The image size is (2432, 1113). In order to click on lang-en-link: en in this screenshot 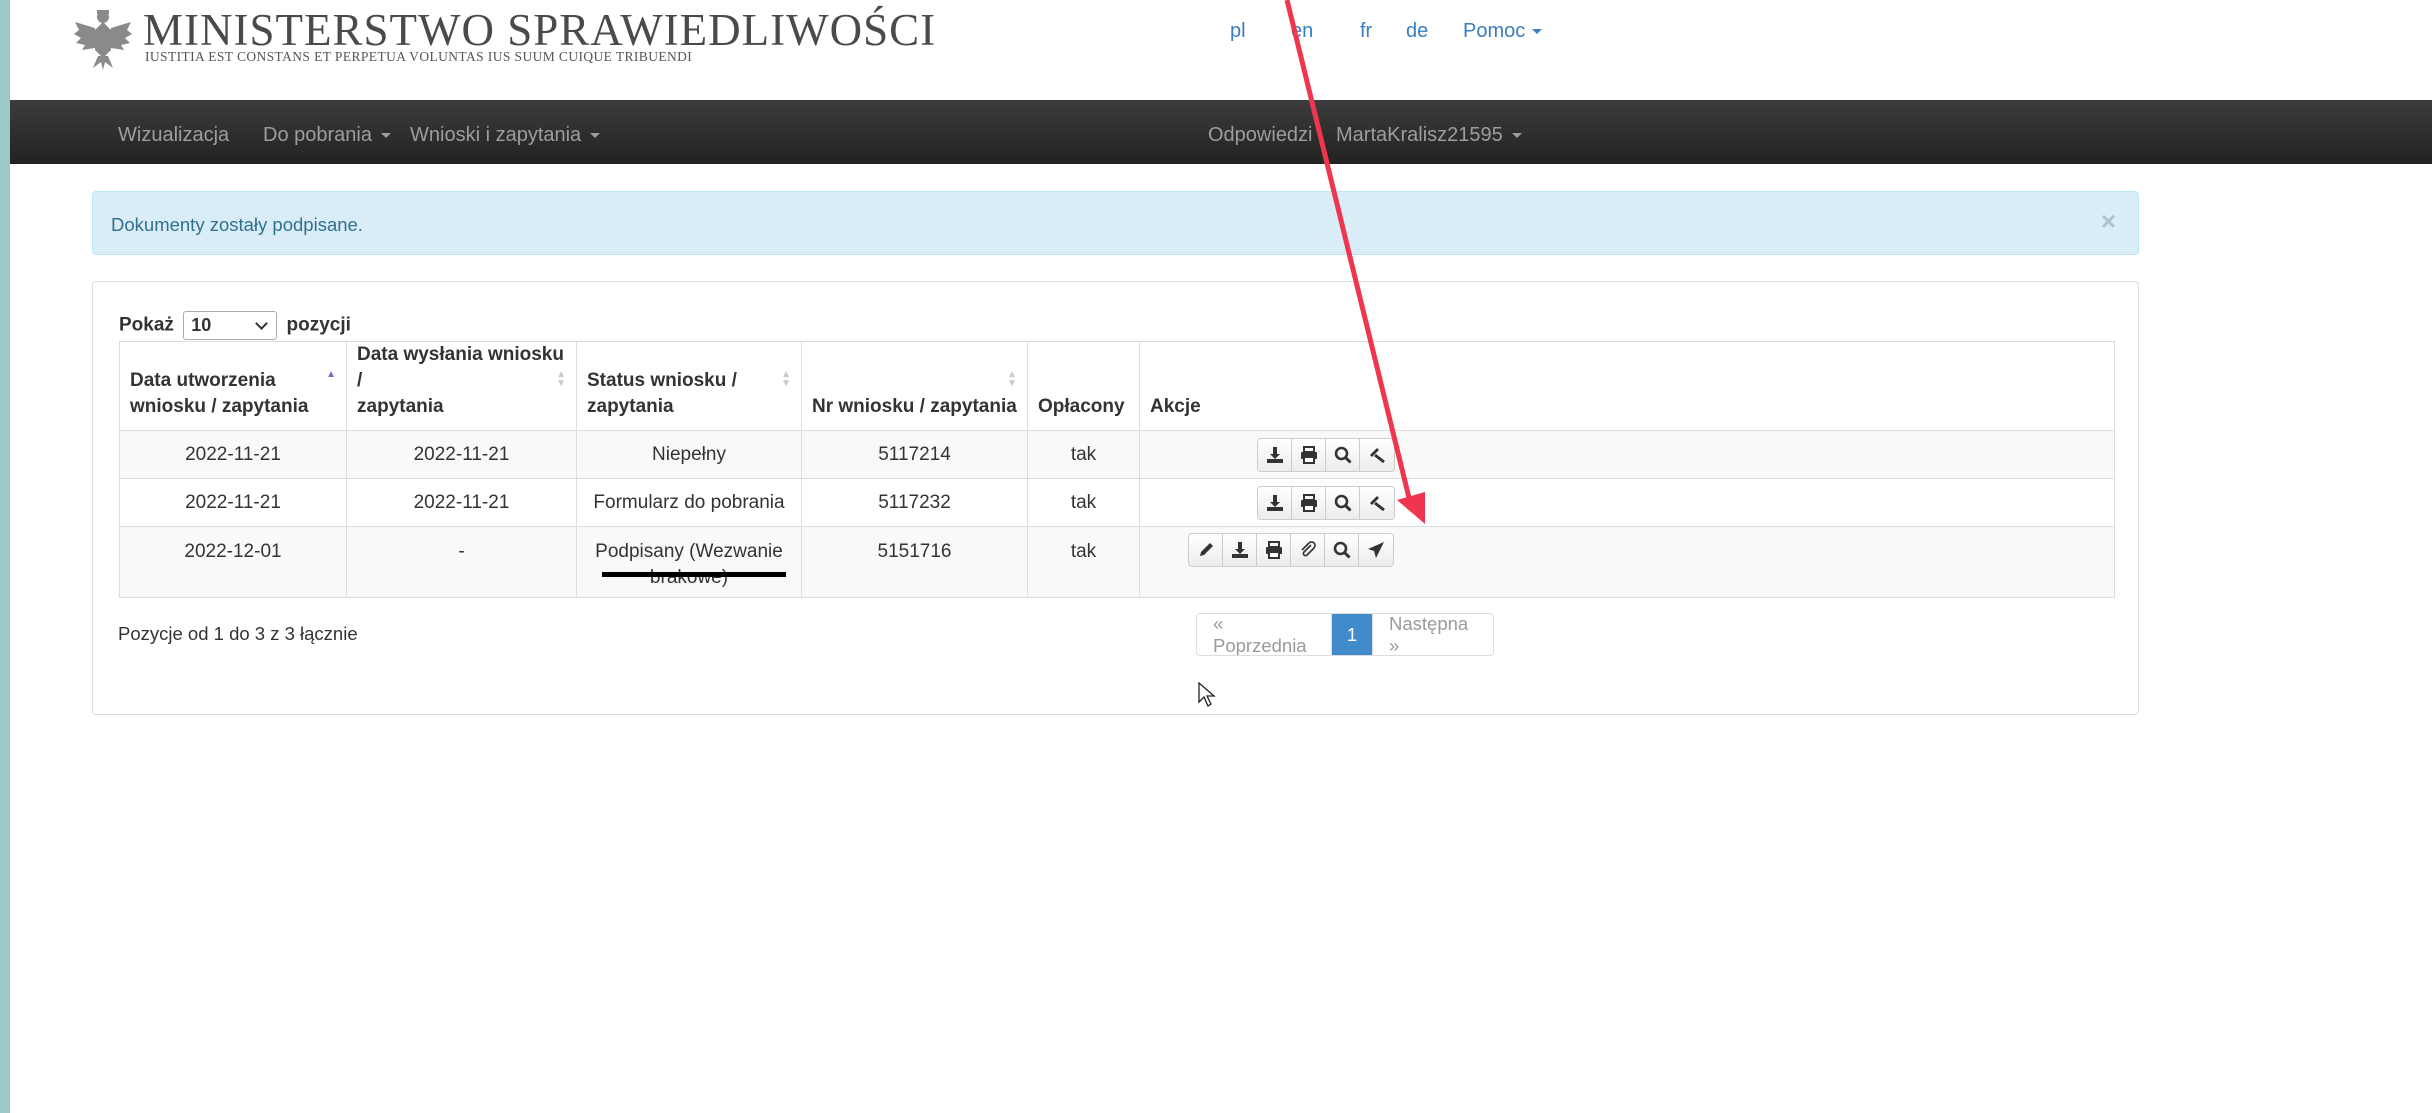, I will do `click(1302, 31)`.